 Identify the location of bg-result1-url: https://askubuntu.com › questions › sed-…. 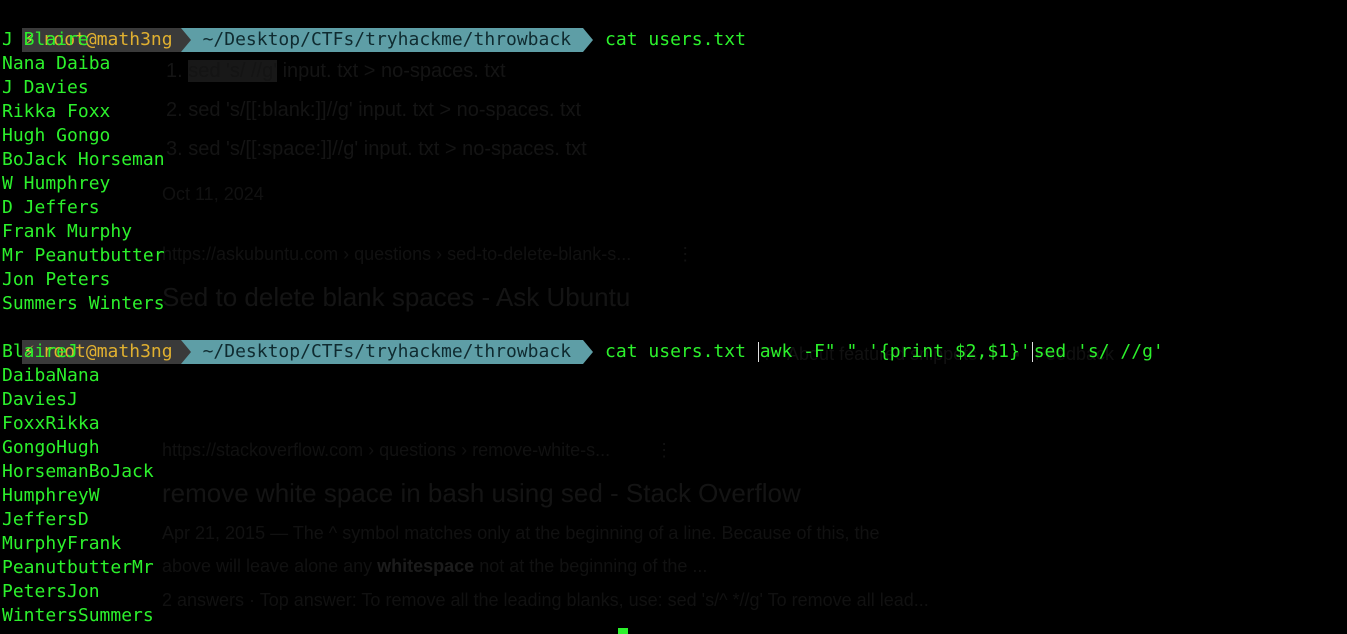
(428, 254).